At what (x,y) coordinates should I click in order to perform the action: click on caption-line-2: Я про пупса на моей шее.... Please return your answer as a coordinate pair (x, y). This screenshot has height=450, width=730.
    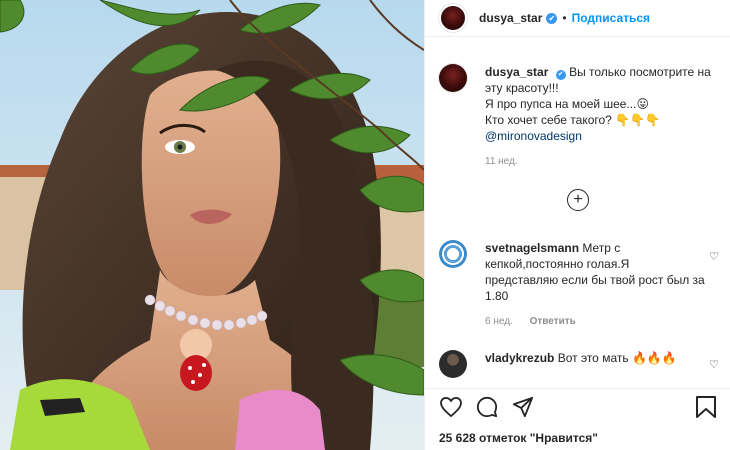
    Looking at the image, I should click on (561, 104).